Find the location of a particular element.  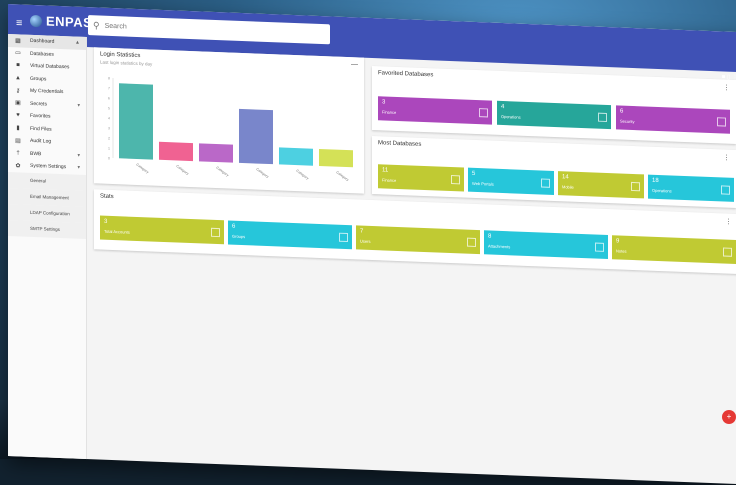

stat-tile: 18 Operations is located at coordinates (691, 188).